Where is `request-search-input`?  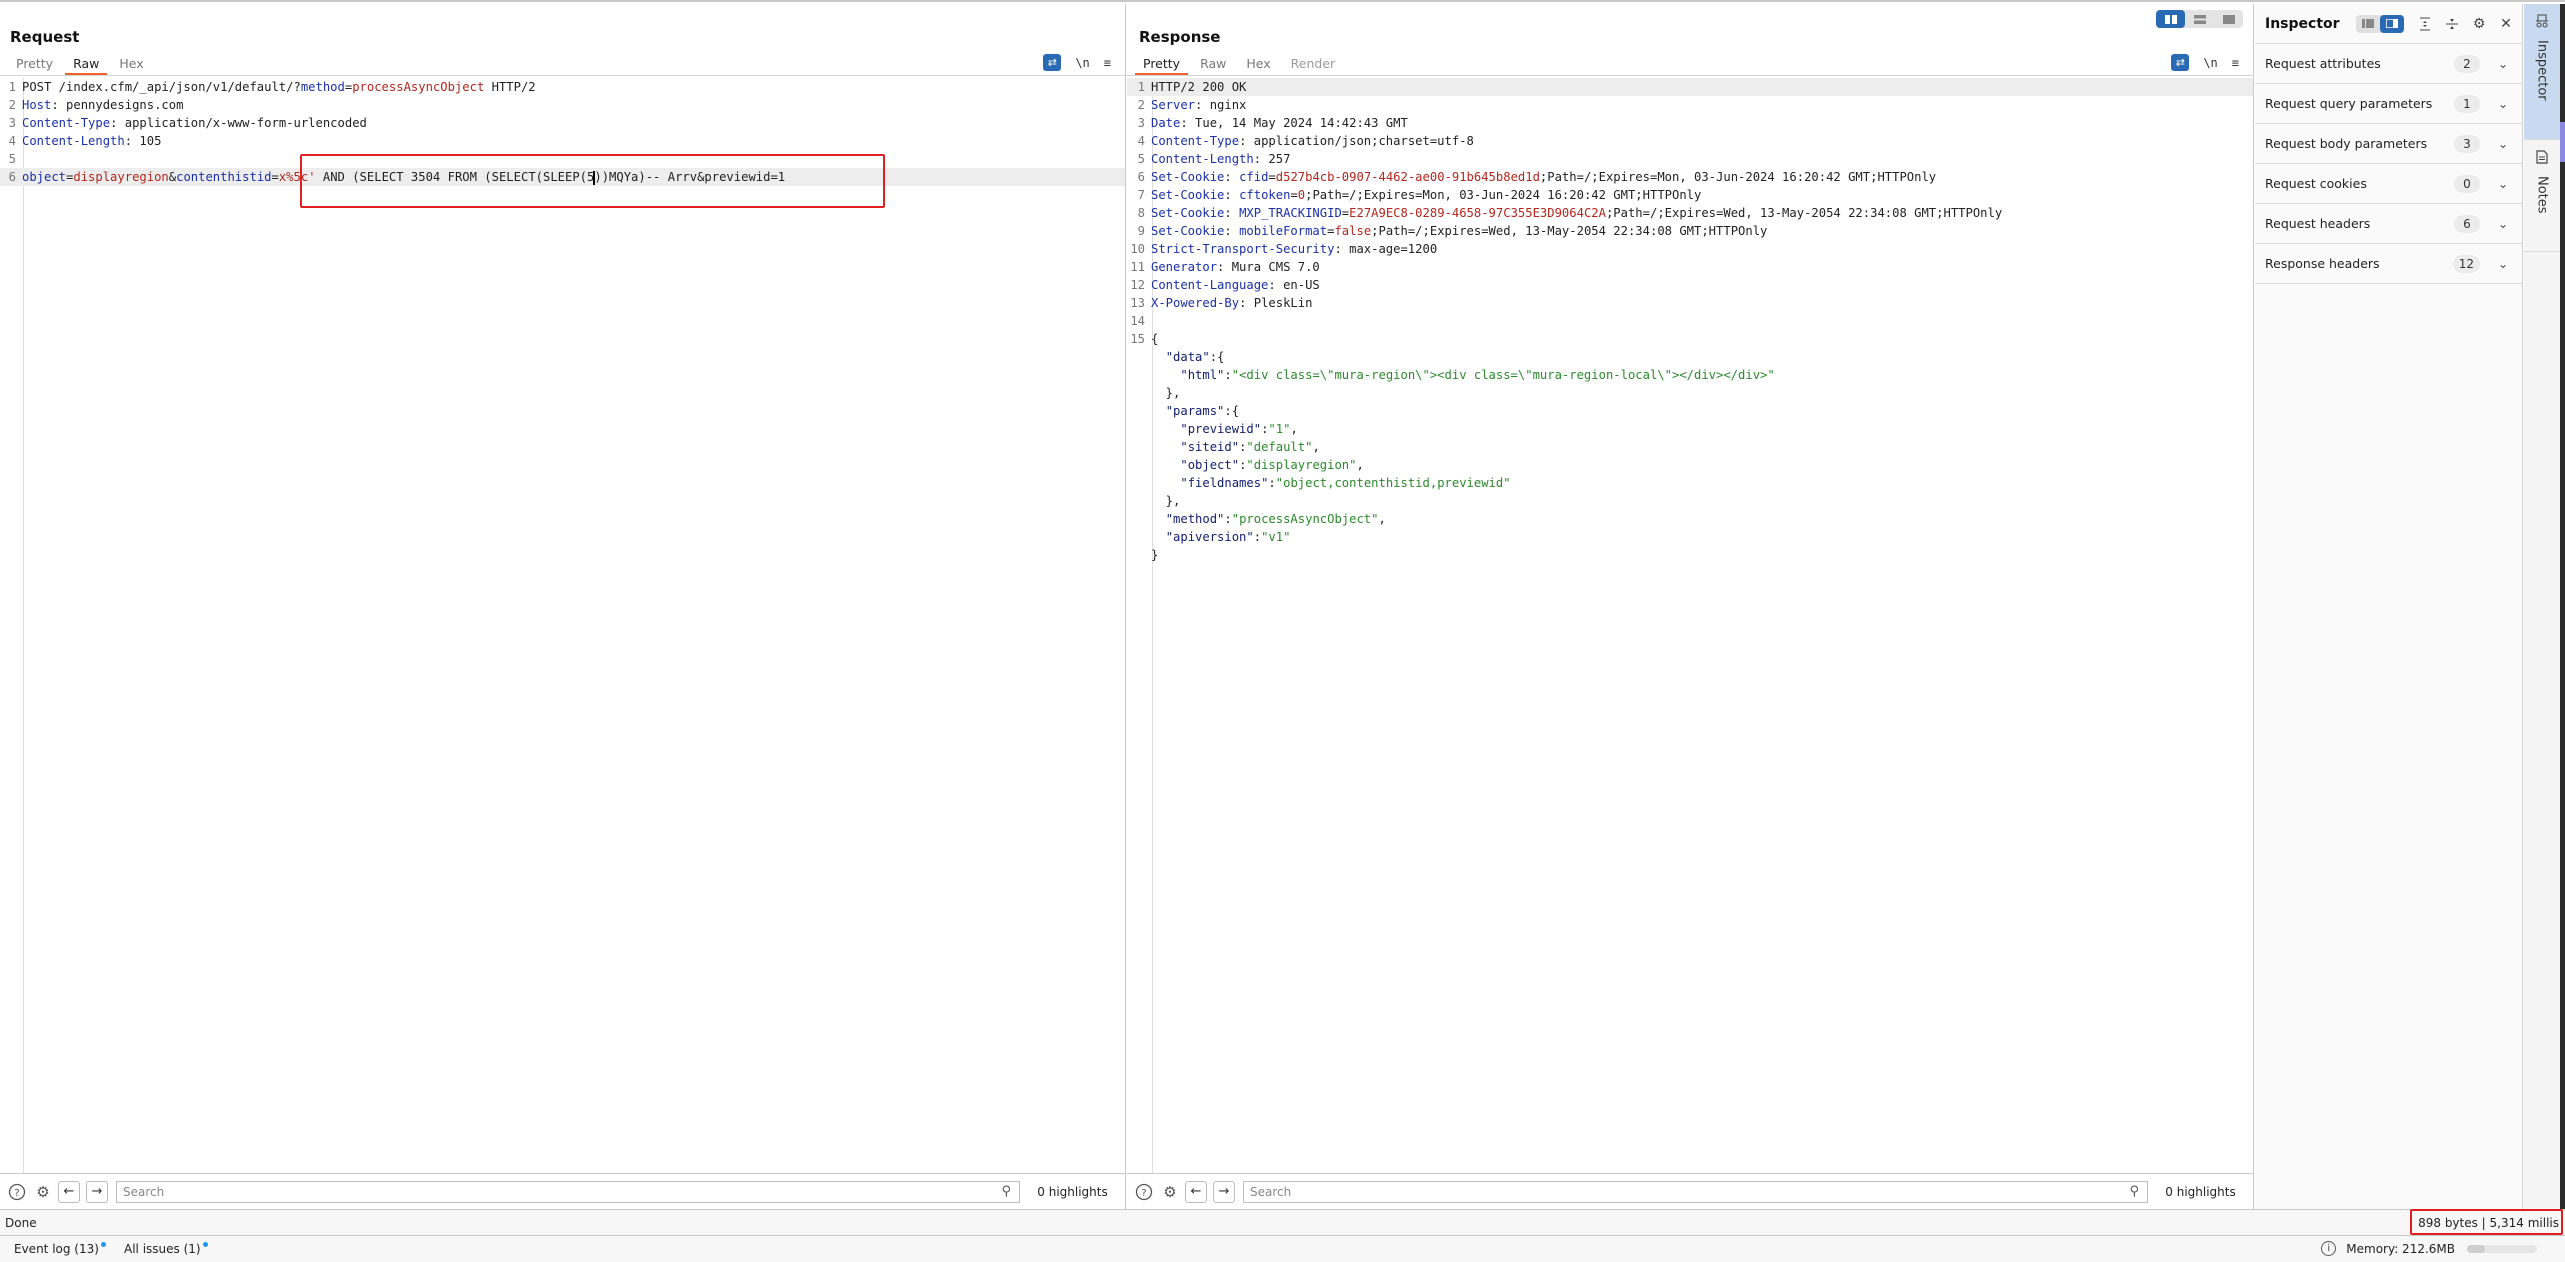
request-search-input is located at coordinates (526, 1191).